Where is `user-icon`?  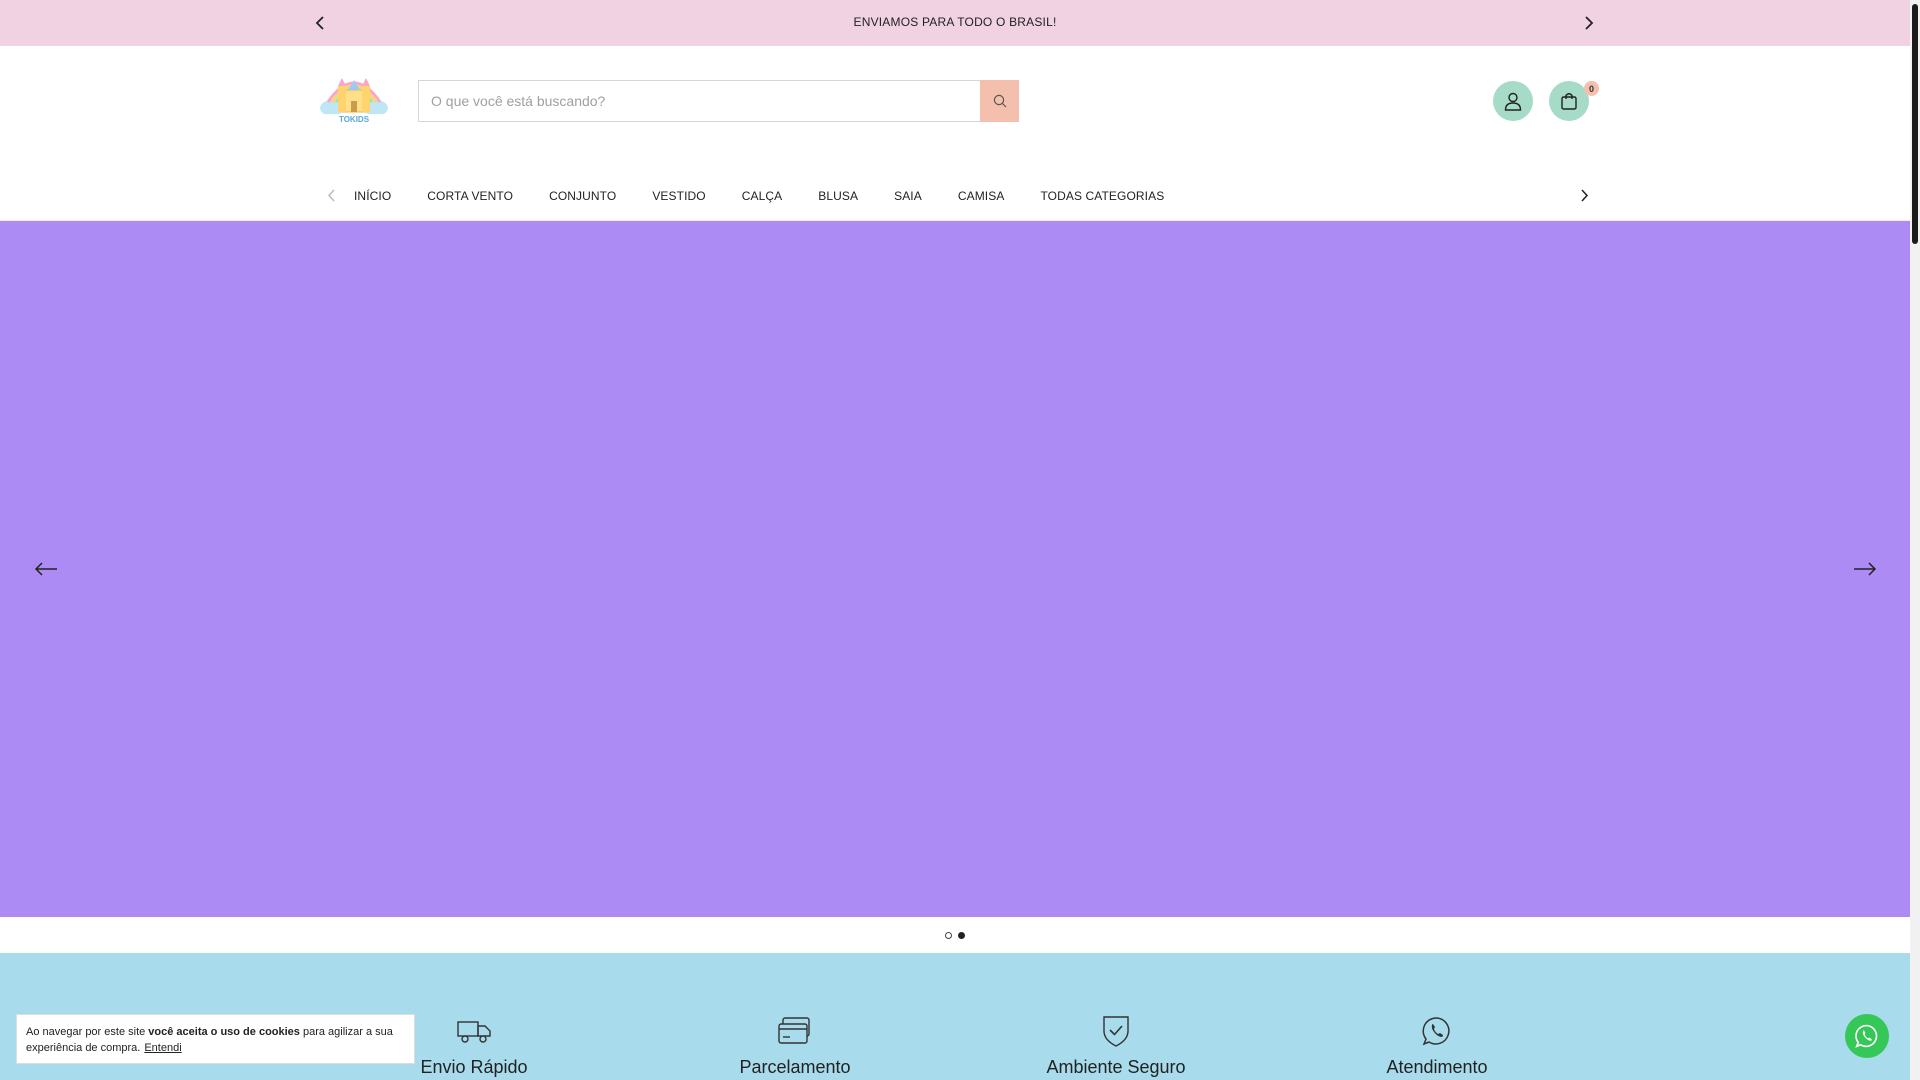 user-icon is located at coordinates (1513, 101).